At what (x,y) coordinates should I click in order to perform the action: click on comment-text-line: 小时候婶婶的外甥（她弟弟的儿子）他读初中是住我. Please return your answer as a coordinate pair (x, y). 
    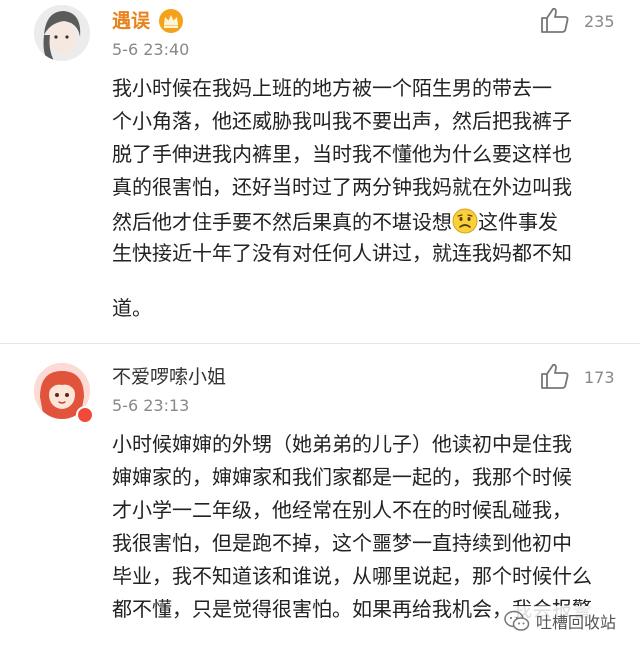
    Looking at the image, I should click on (342, 444).